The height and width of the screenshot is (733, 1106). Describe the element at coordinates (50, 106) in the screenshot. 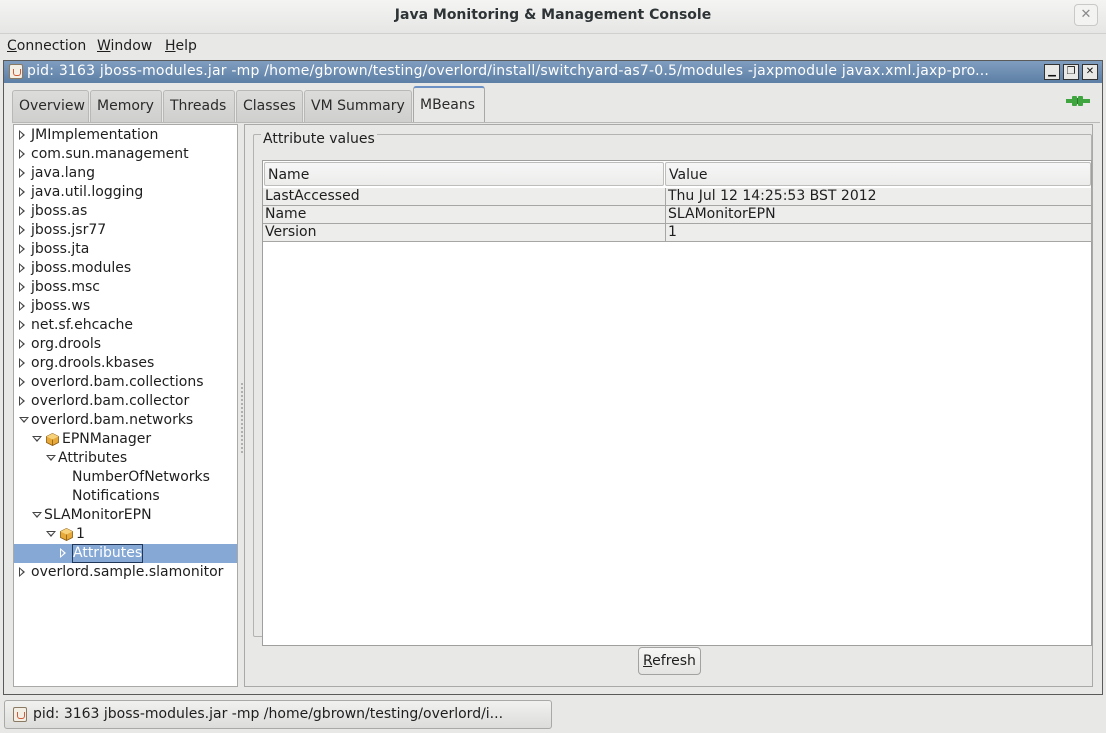

I see `tab-overview: Overview` at that location.